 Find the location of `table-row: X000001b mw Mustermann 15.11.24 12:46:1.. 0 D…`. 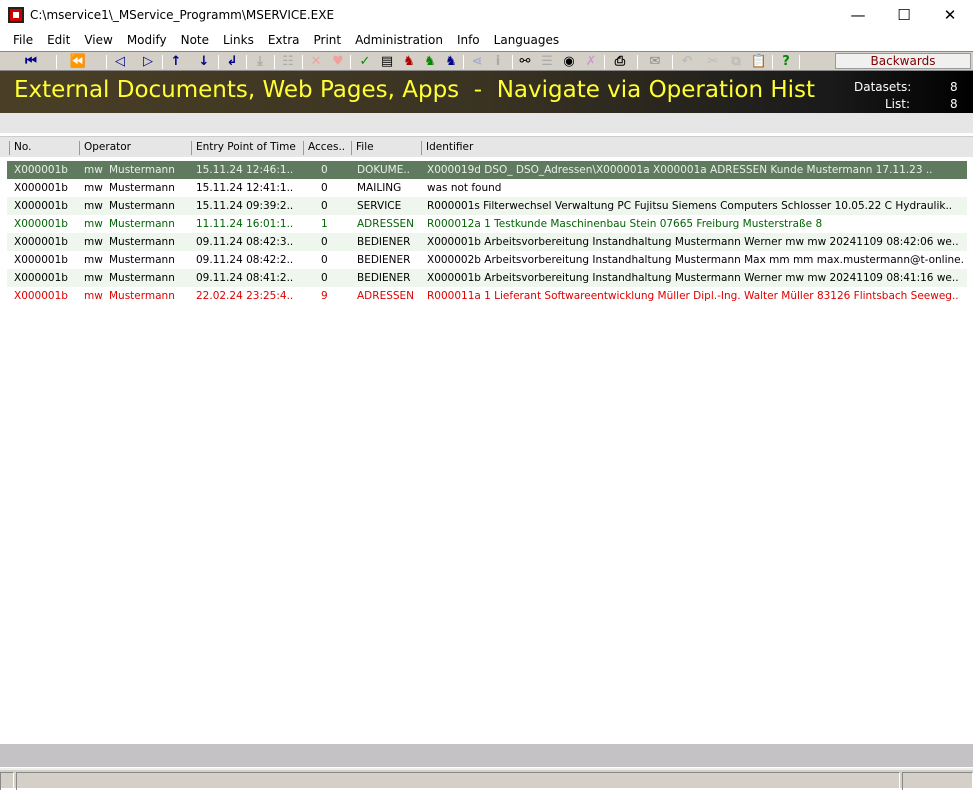

table-row: X000001b mw Mustermann 15.11.24 12:46:1.. 0 D… is located at coordinates (487, 170).